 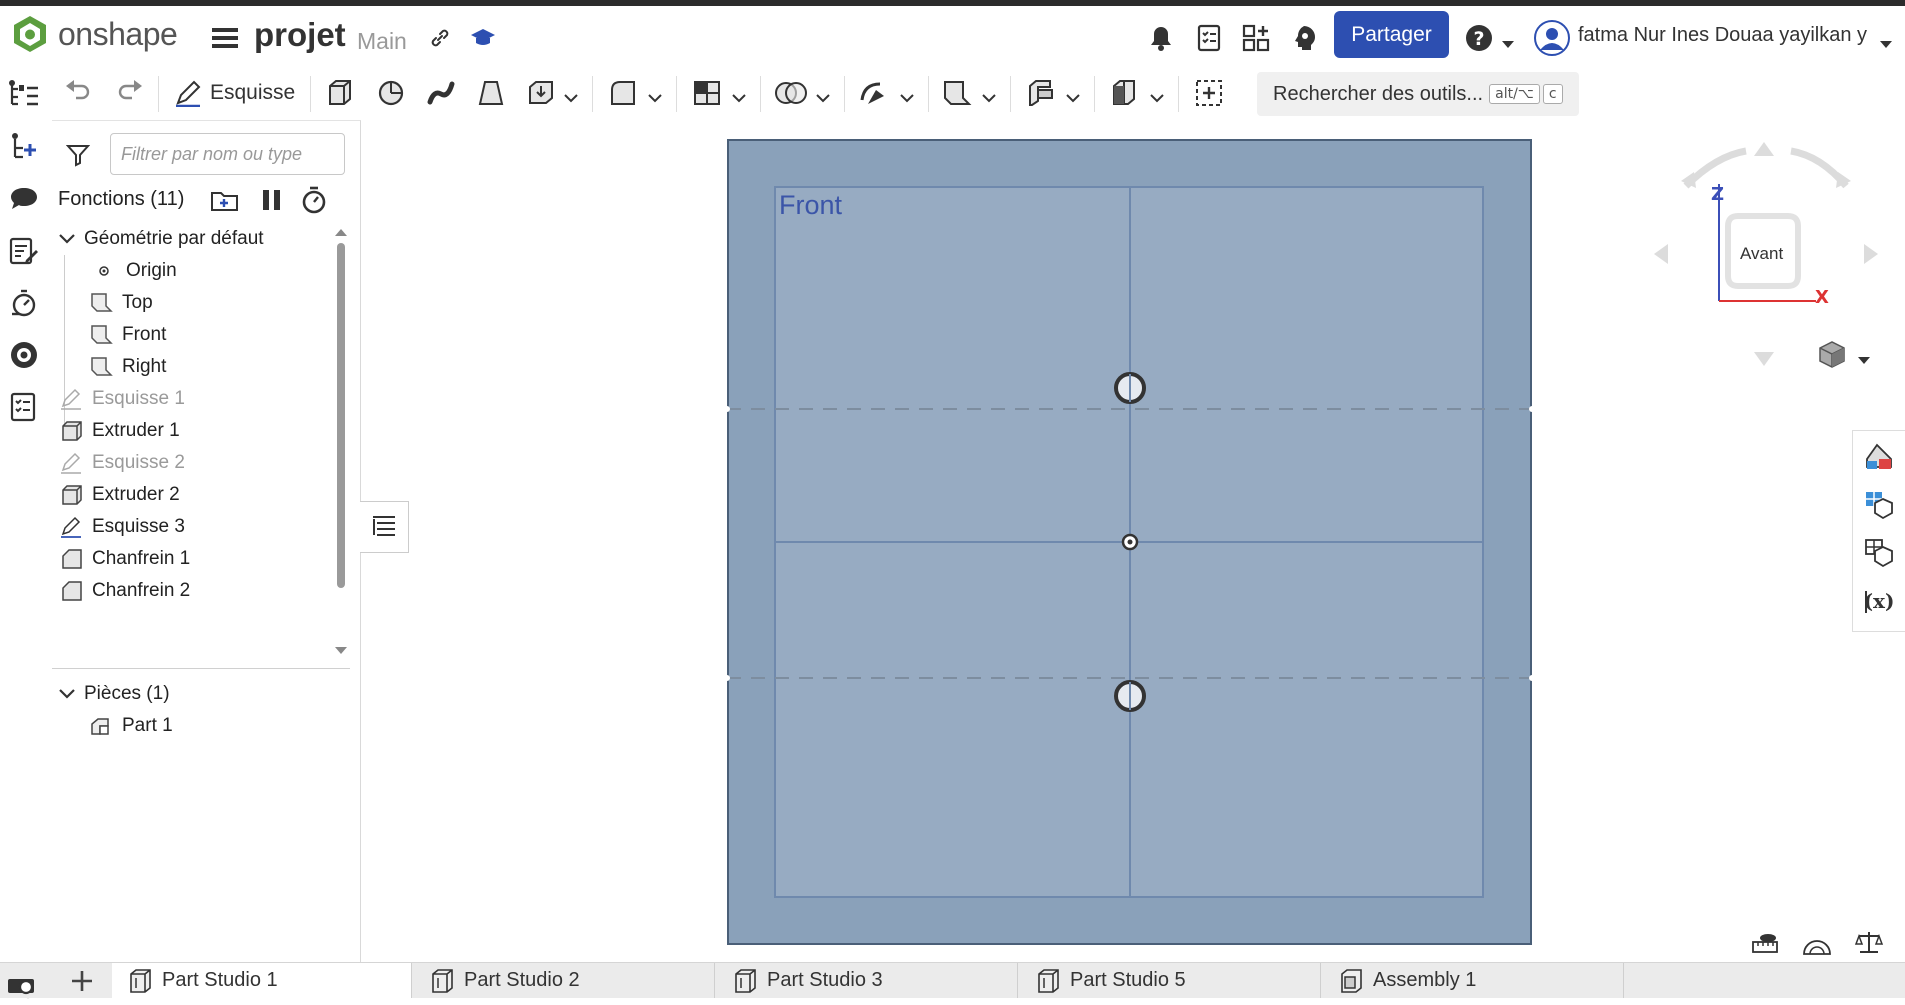 I want to click on scroll-thumb, so click(x=341, y=415).